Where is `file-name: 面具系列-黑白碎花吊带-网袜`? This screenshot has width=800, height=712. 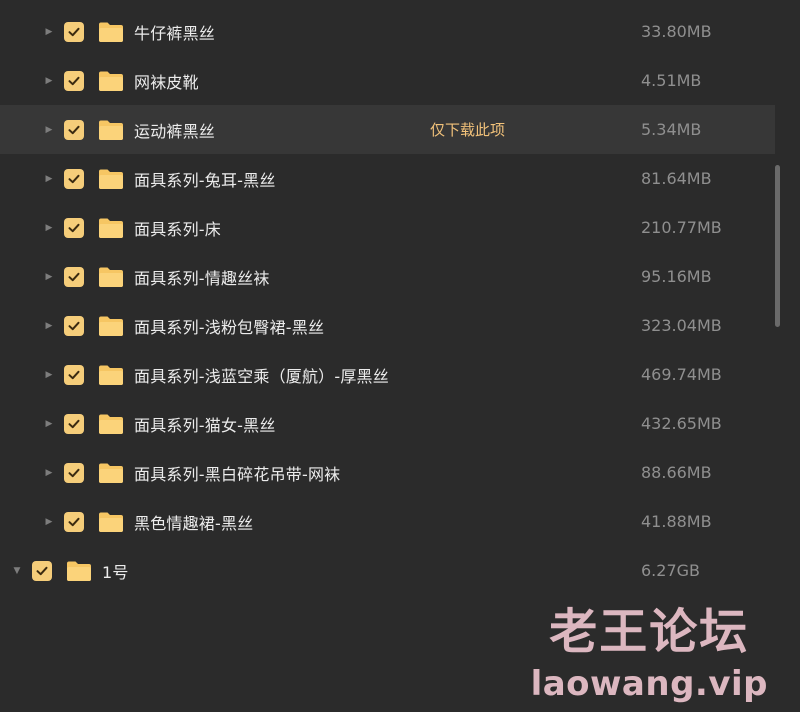
file-name: 面具系列-黑白碎花吊带-网袜 is located at coordinates (237, 474).